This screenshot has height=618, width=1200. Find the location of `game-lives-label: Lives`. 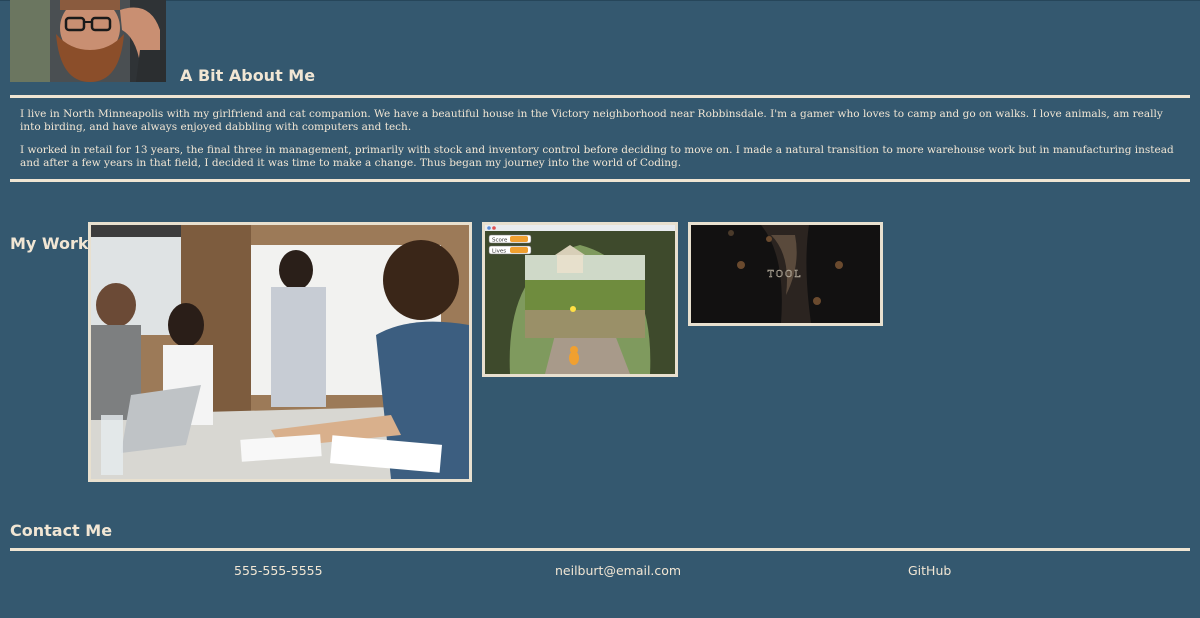

game-lives-label: Lives is located at coordinates (499, 252).